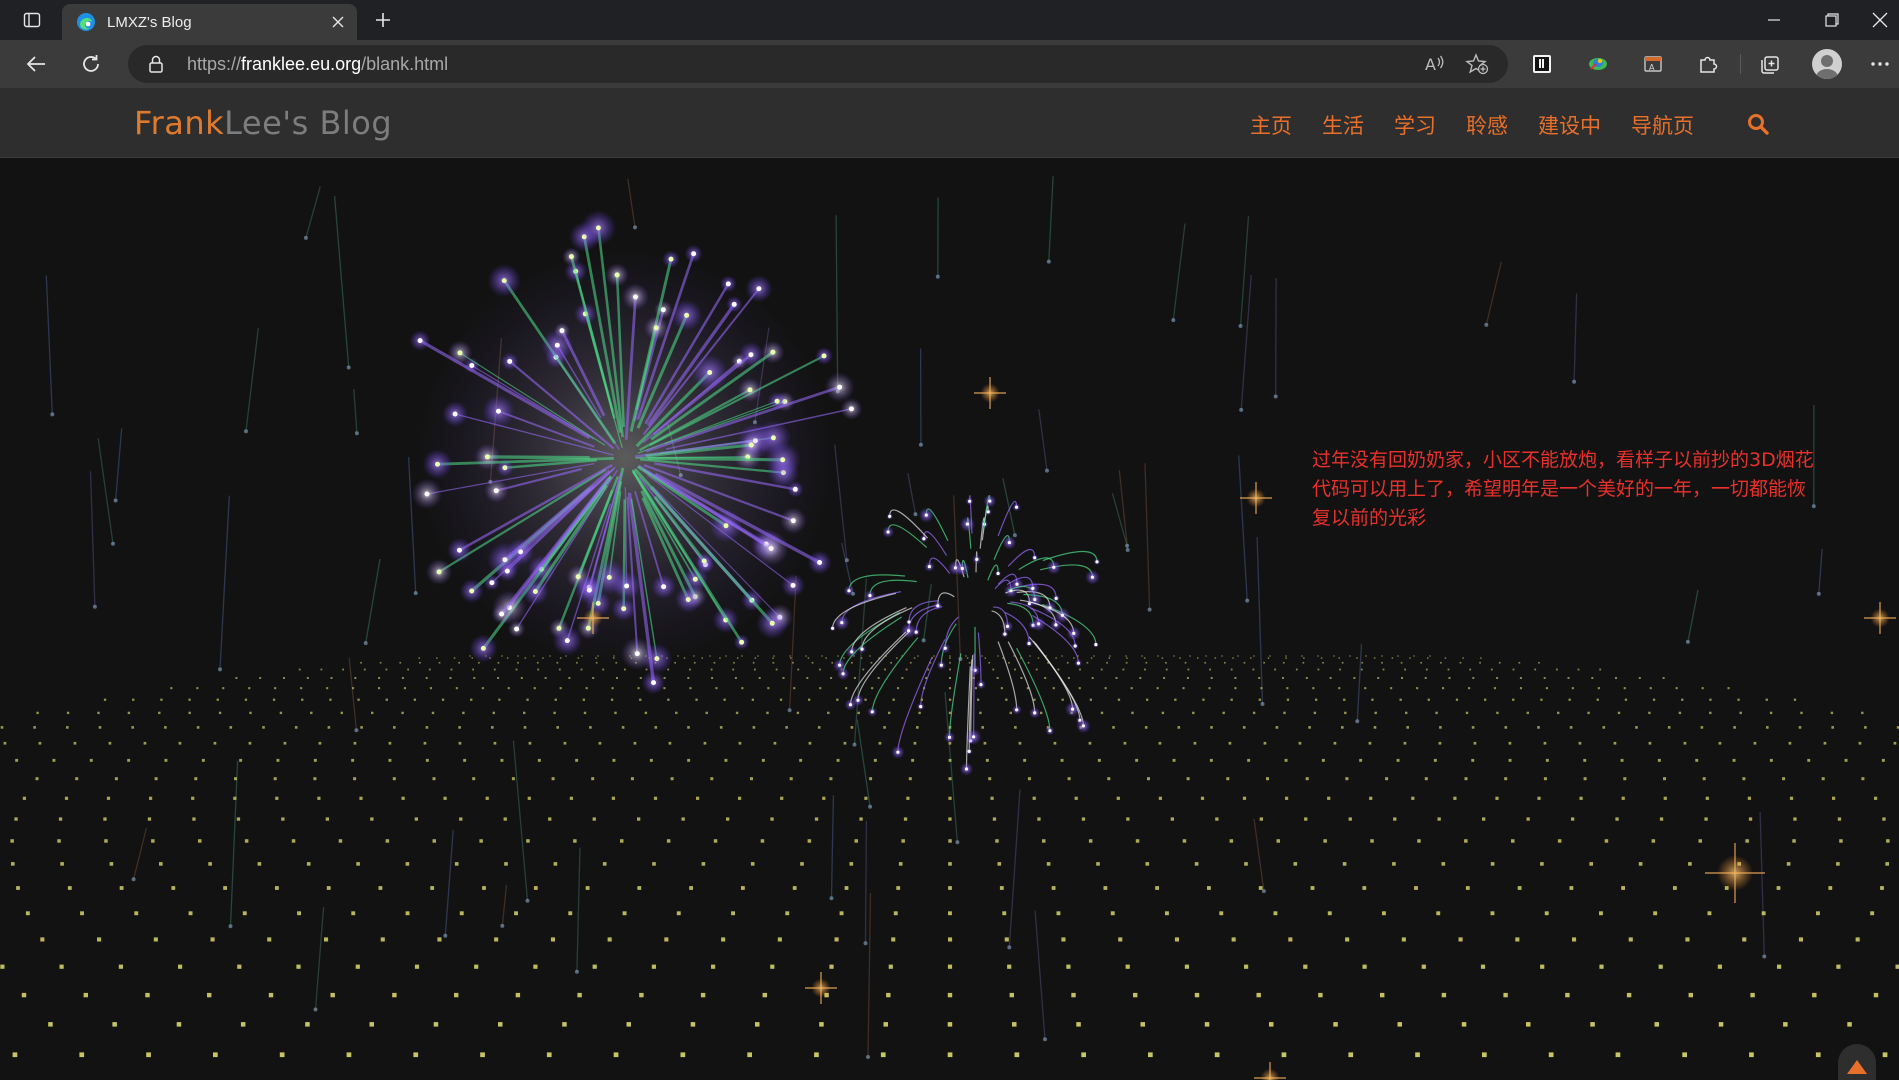 The width and height of the screenshot is (1899, 1080). I want to click on tab-actions-icon, so click(32, 20).